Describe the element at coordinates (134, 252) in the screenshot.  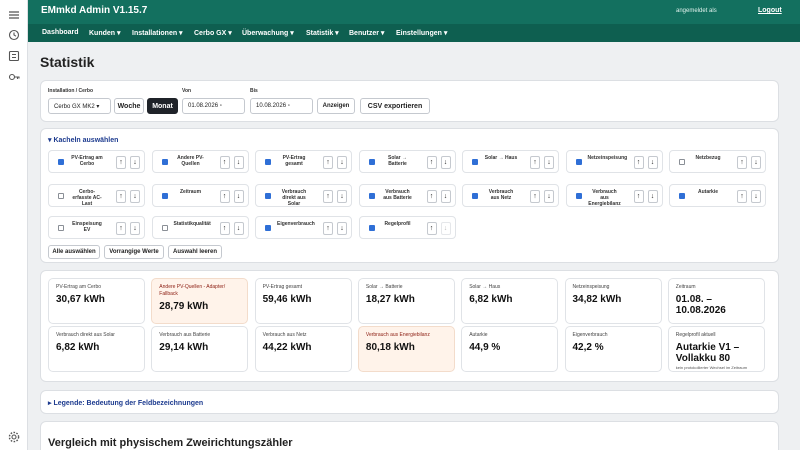
I see `priority-values-button: Vorrangige Werte` at that location.